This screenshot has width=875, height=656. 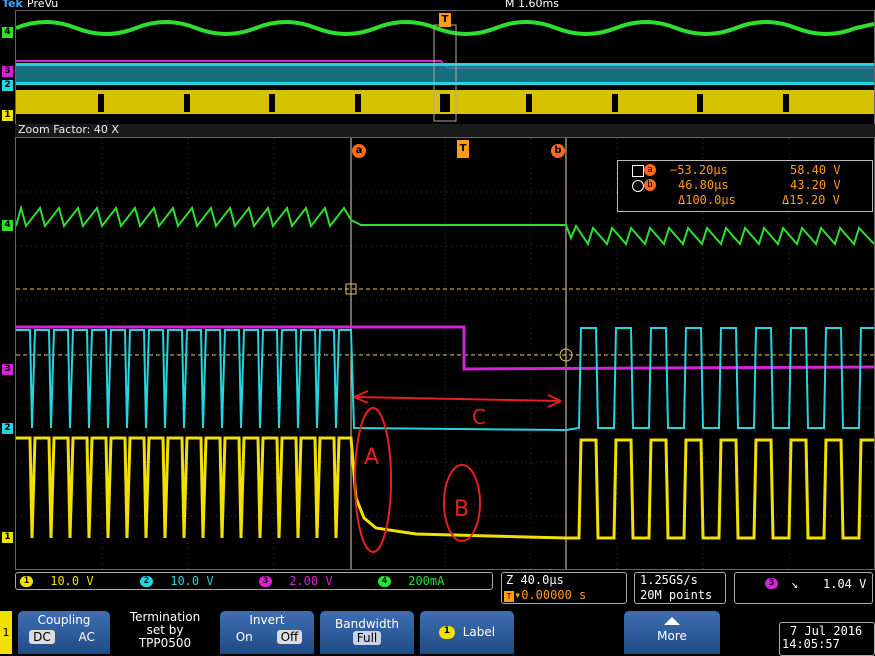 I want to click on acquisition-readout: 1.25GS/s 20M points, so click(x=680, y=588).